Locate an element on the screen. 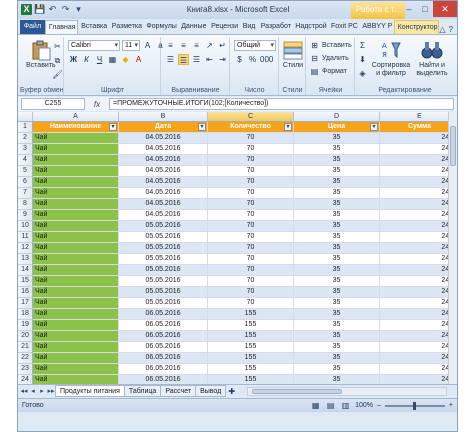 Image resolution: width=474 pixels, height=432 pixels. font-size-select: 11 is located at coordinates (131, 45).